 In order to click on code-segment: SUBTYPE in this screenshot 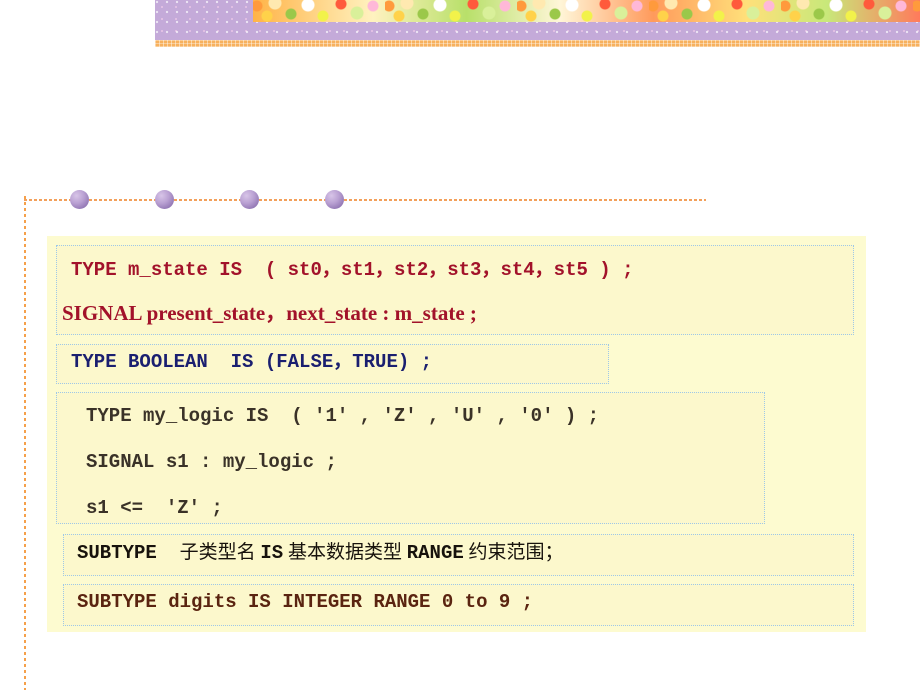, I will do `click(117, 553)`.